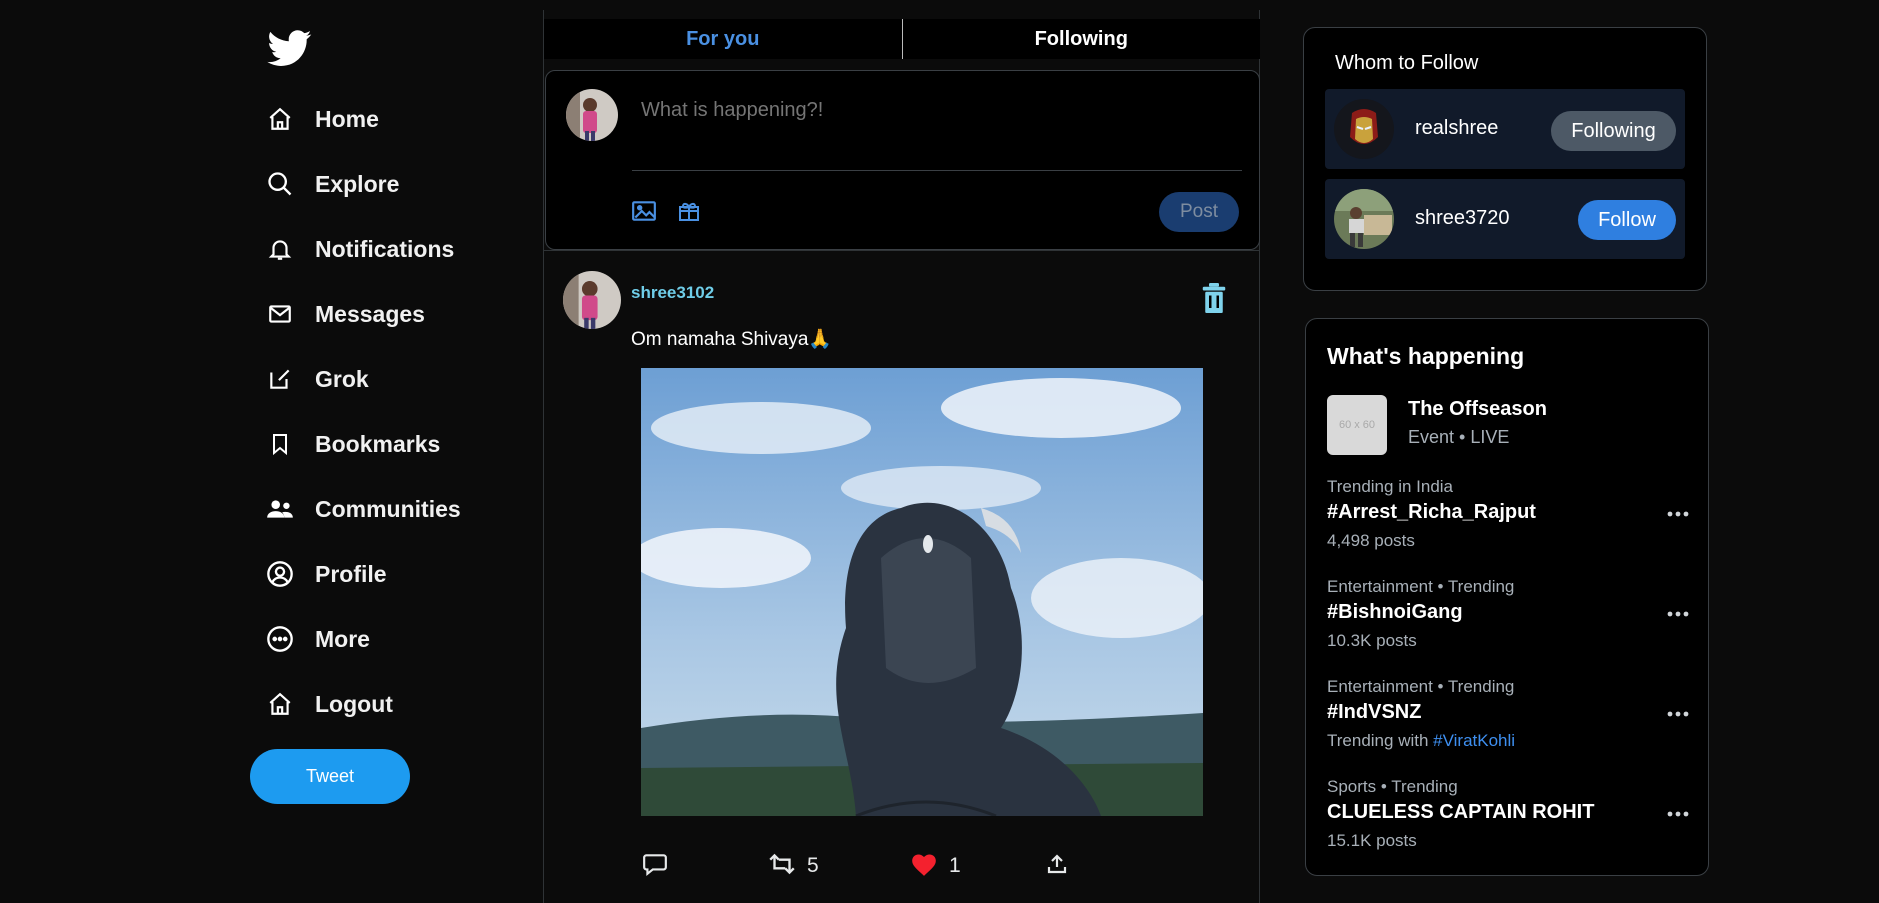 The image size is (1879, 903). I want to click on nav-communities: Communities, so click(363, 509).